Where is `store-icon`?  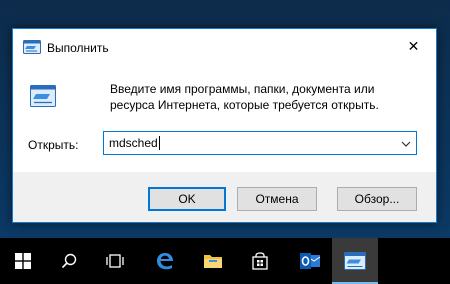 store-icon is located at coordinates (260, 261).